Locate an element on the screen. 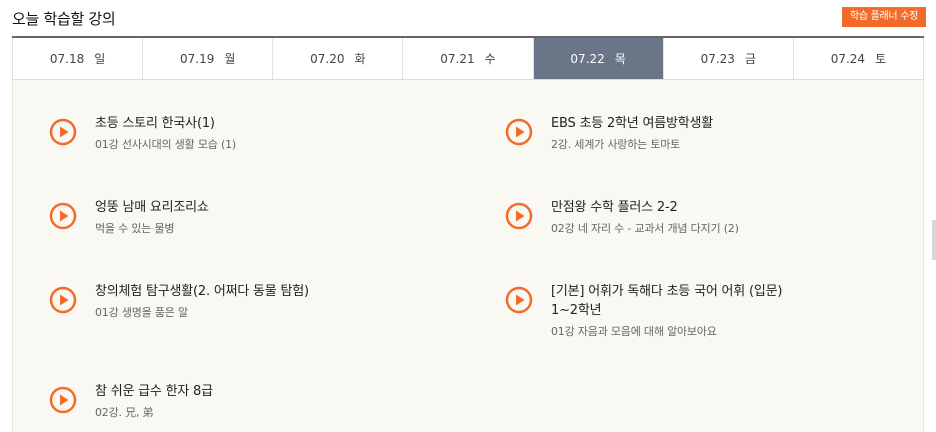  lecture-title: [기본] 어휘가 독해다 초등 국어 어휘 (입문) is located at coordinates (666, 289).